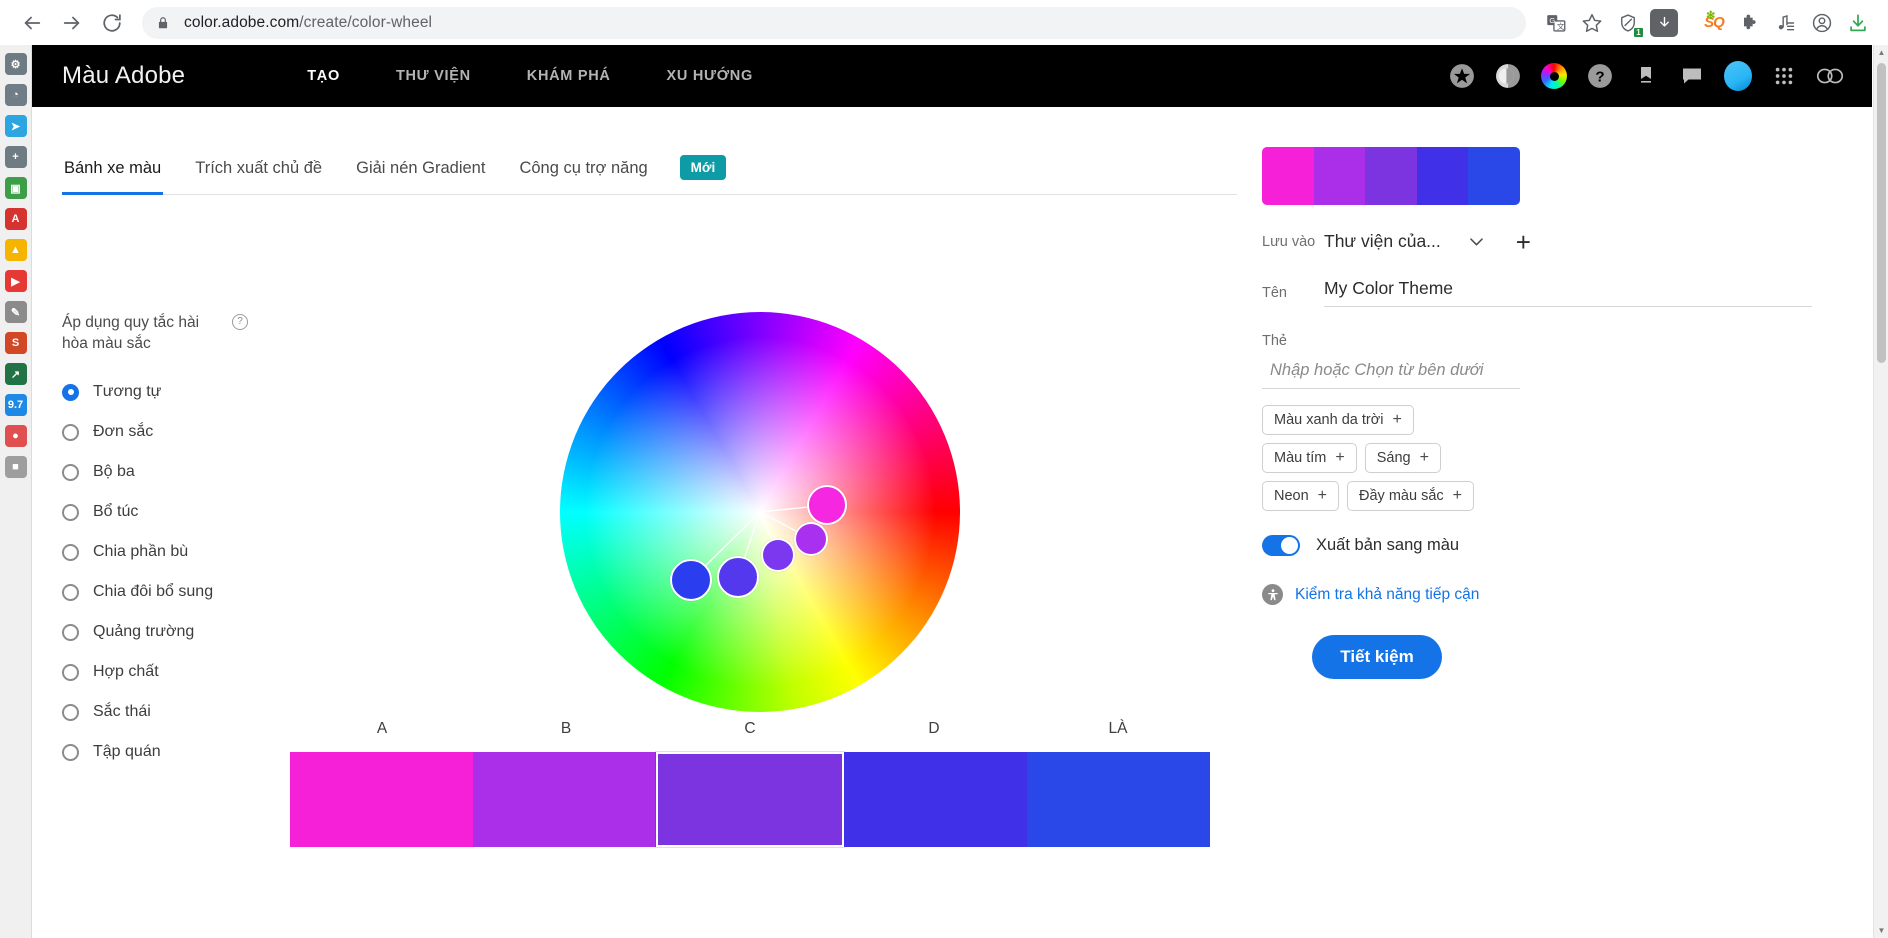  Describe the element at coordinates (760, 512) in the screenshot. I see `color-wheel` at that location.